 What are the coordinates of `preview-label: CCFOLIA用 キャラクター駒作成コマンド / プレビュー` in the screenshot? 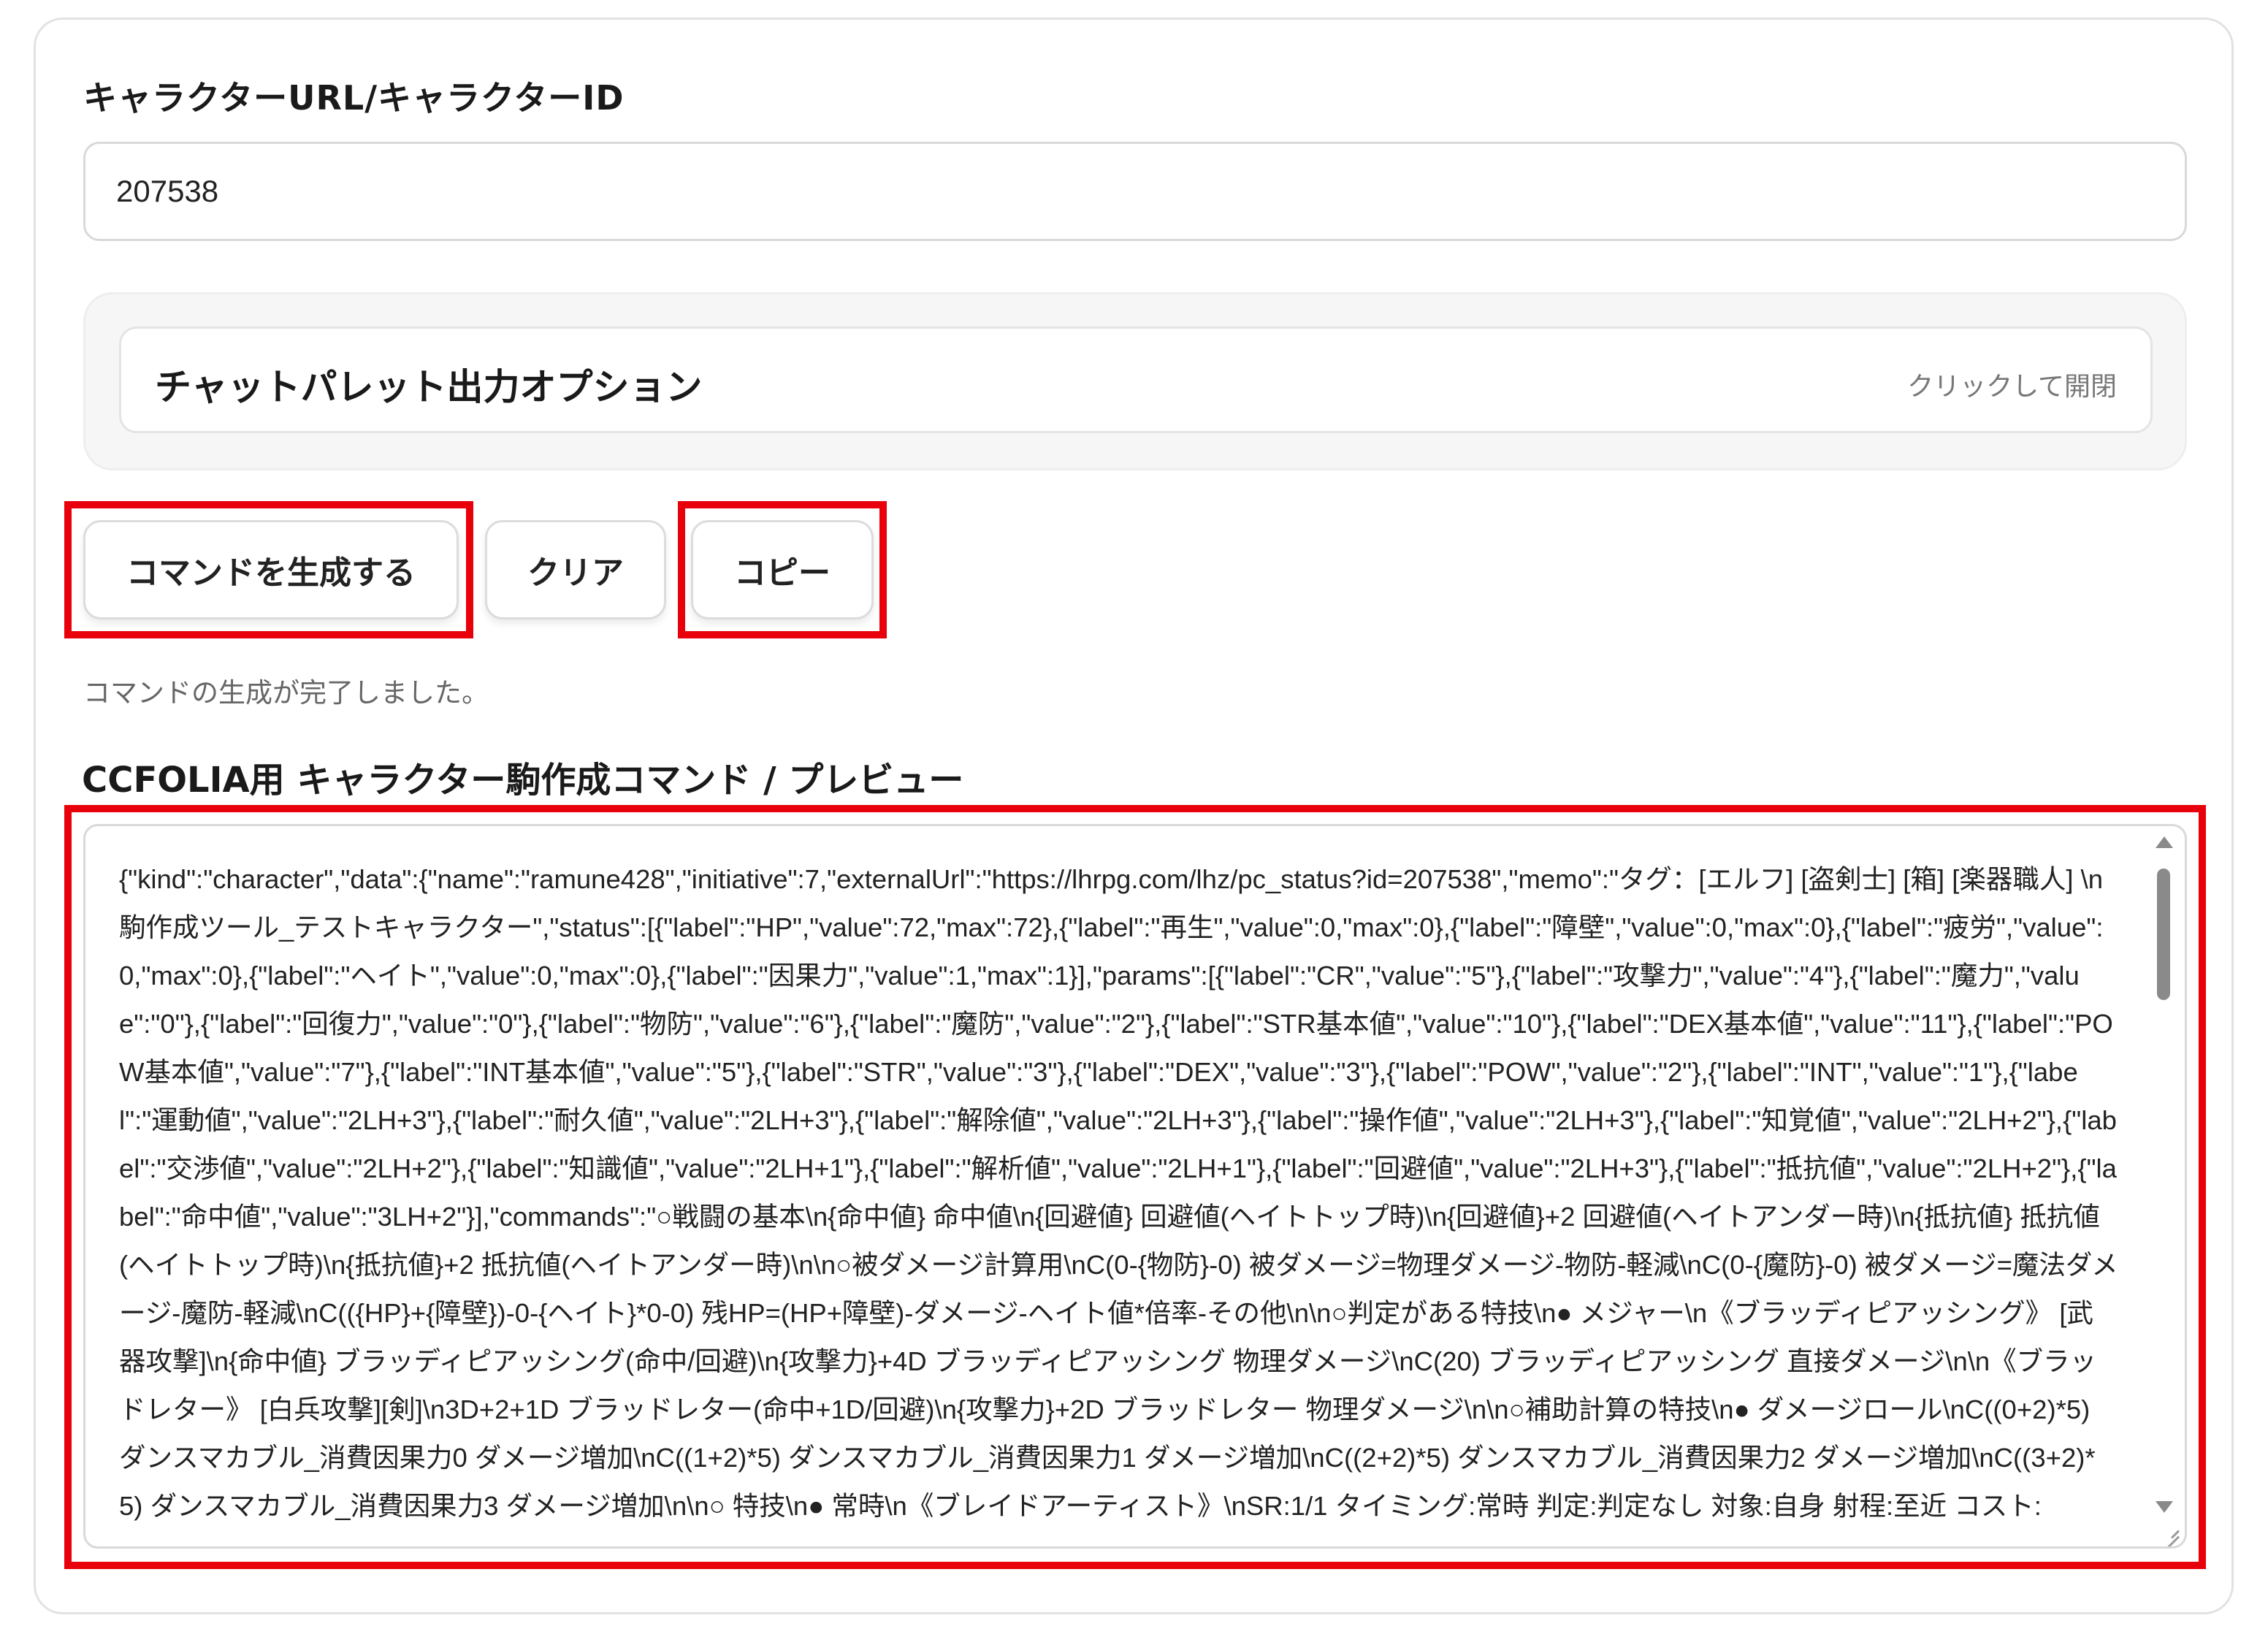 It's located at (523, 780).